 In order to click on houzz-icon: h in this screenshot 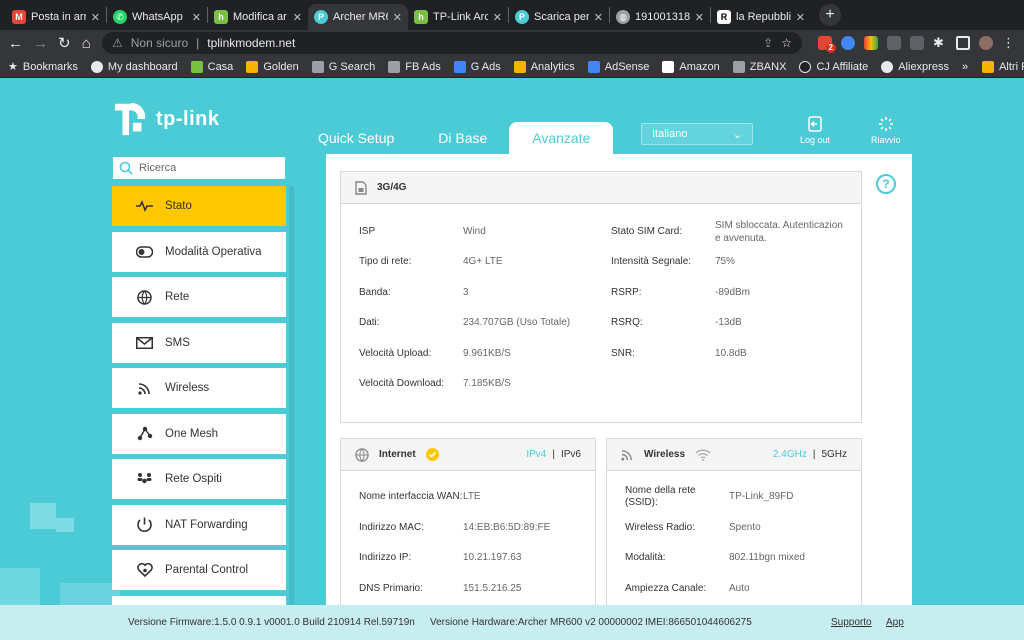, I will do `click(221, 17)`.